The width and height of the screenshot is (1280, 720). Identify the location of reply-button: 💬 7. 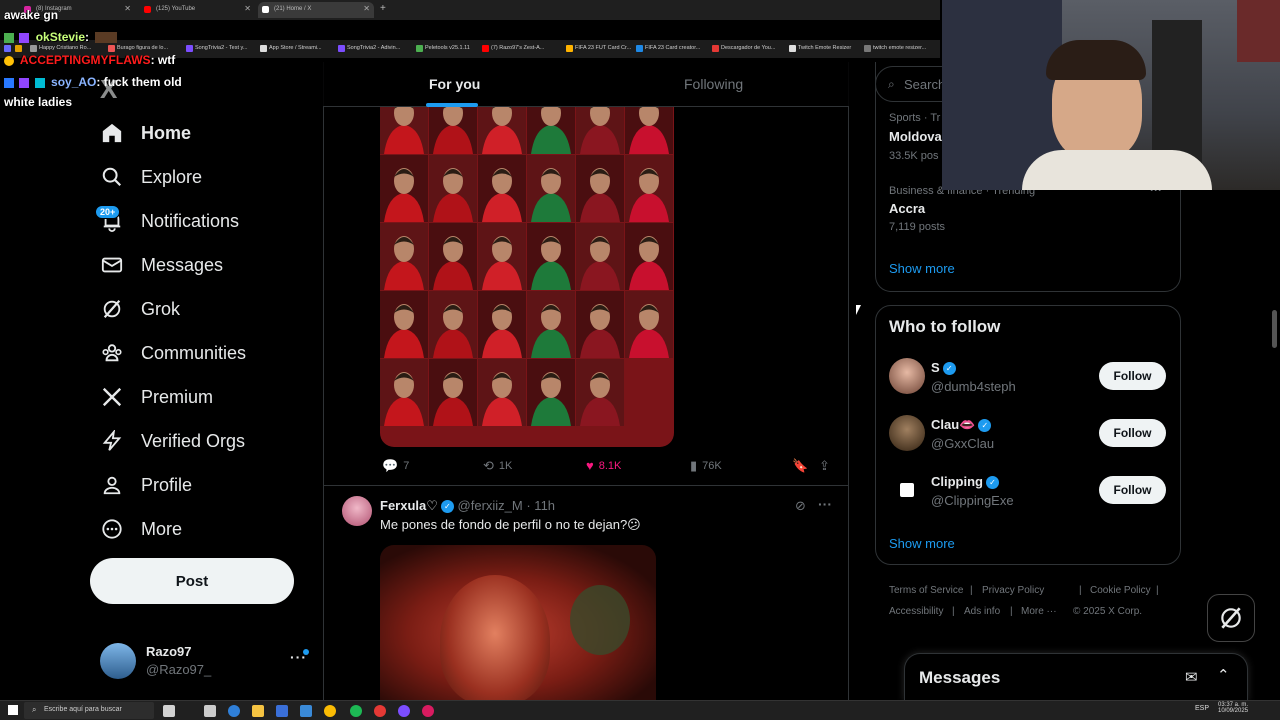
(395, 466).